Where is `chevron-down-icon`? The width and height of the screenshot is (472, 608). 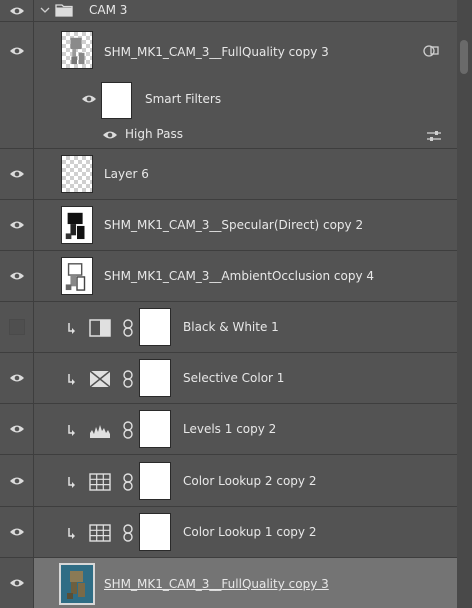 chevron-down-icon is located at coordinates (45, 10).